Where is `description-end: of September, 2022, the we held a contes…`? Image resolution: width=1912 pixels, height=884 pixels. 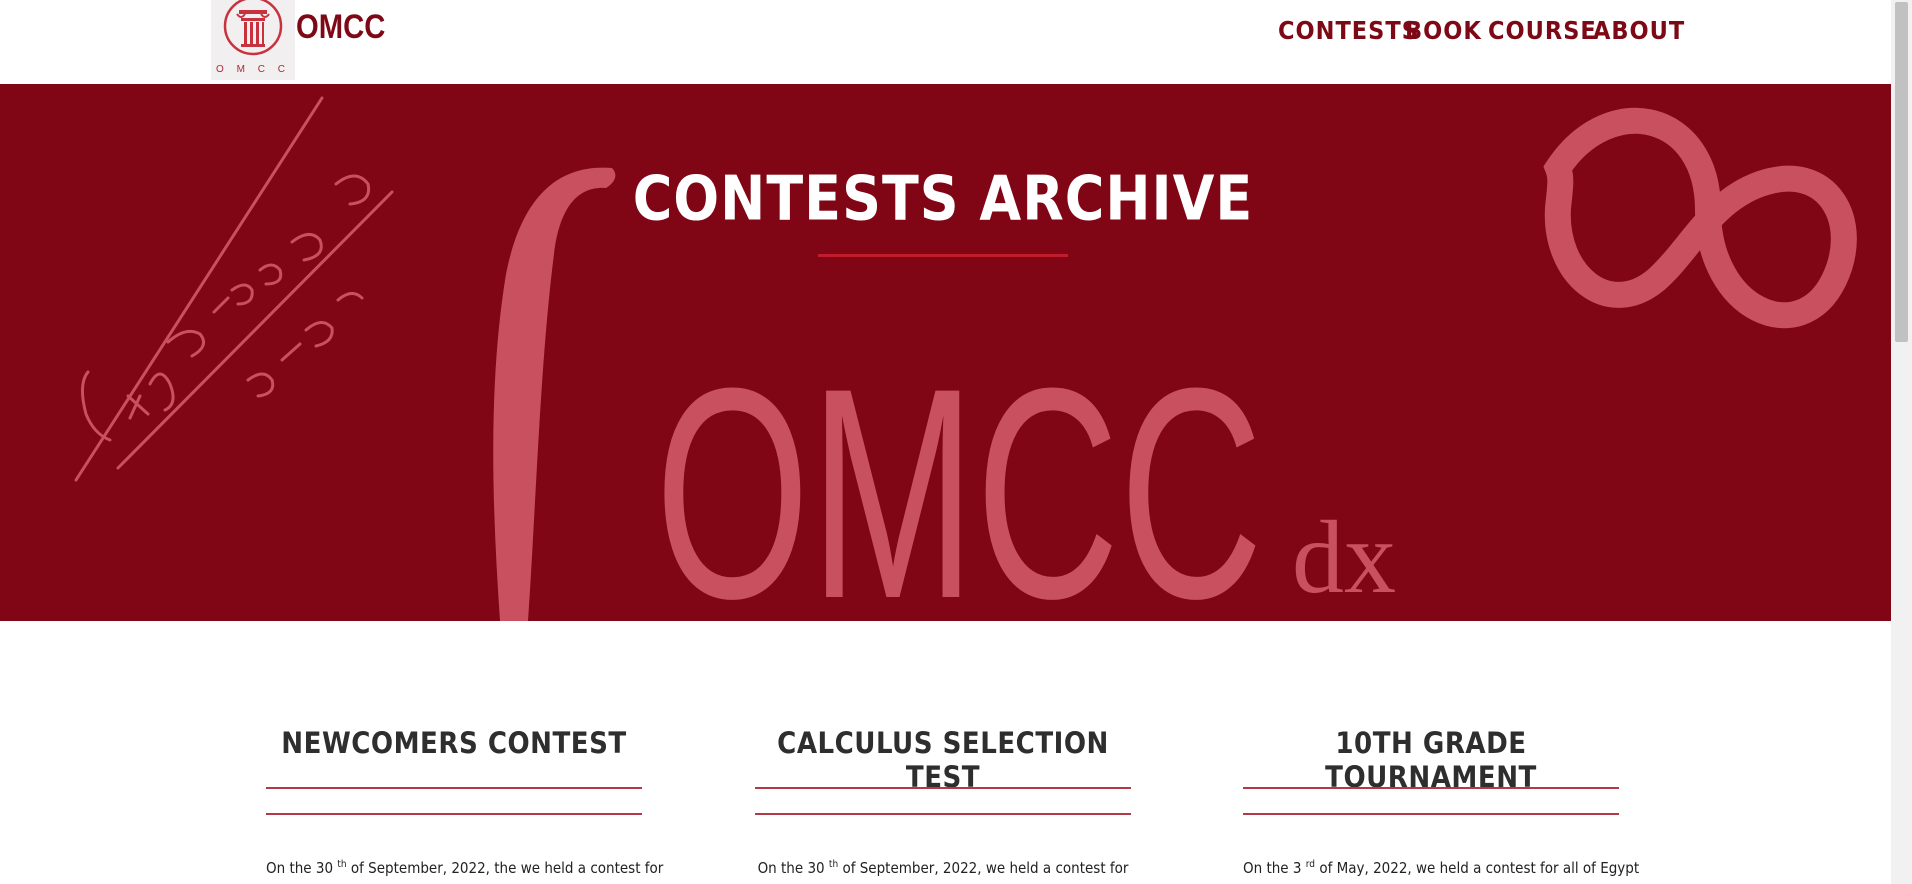 description-end: of September, 2022, the we held a contes… is located at coordinates (507, 868).